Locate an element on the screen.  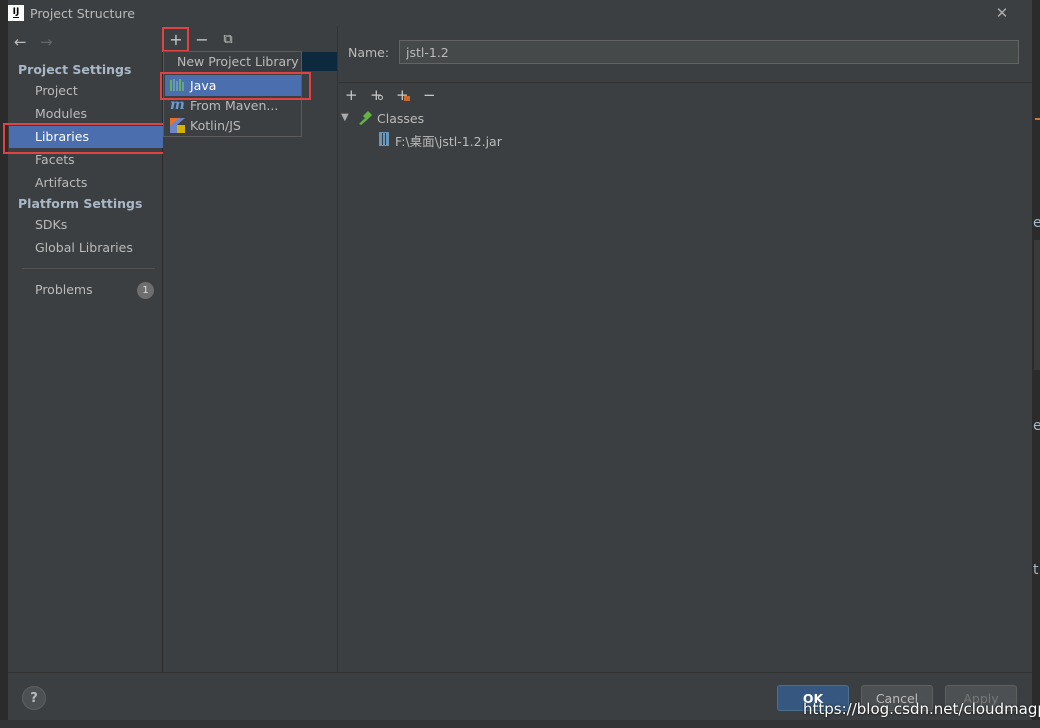
back-arrow-icon: ← is located at coordinates (20, 42).